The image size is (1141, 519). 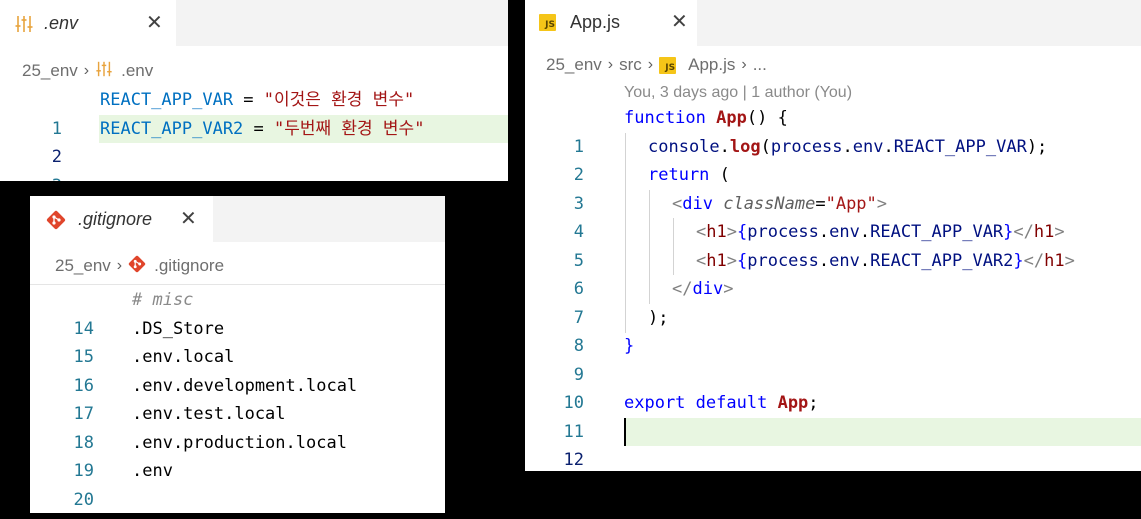 I want to click on breadcrumb: 25_env › .gitignore, so click(x=139, y=266).